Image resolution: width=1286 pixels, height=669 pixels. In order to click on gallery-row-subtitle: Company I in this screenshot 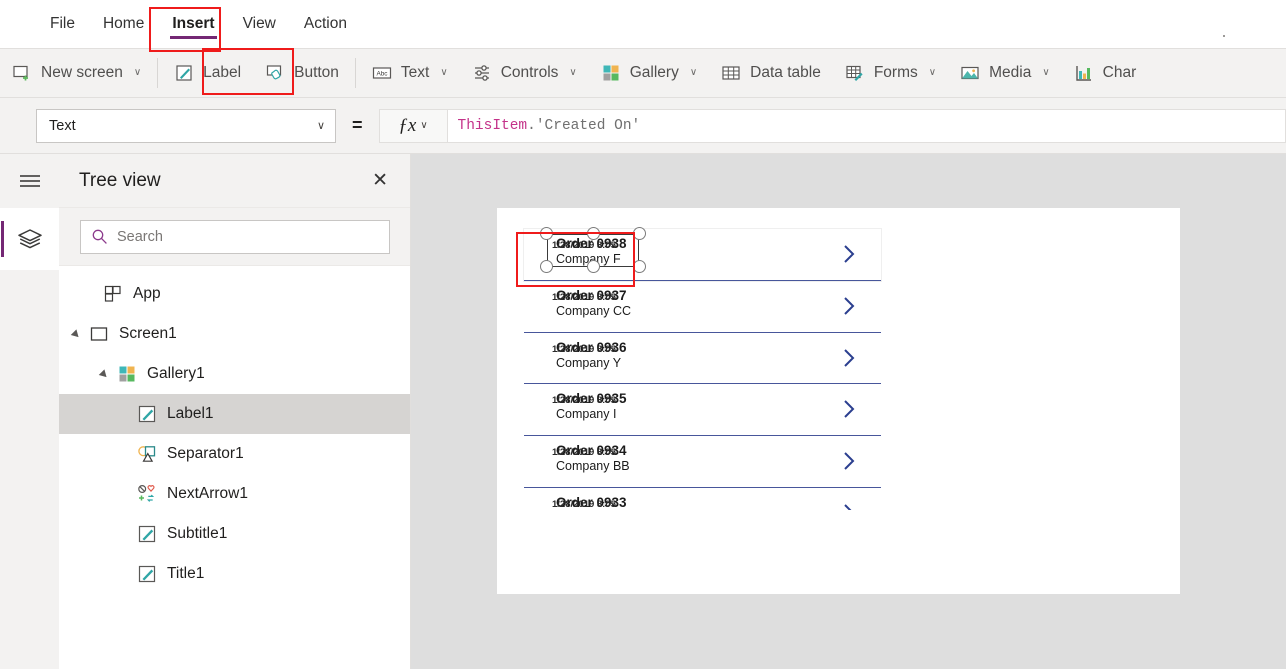, I will do `click(586, 414)`.